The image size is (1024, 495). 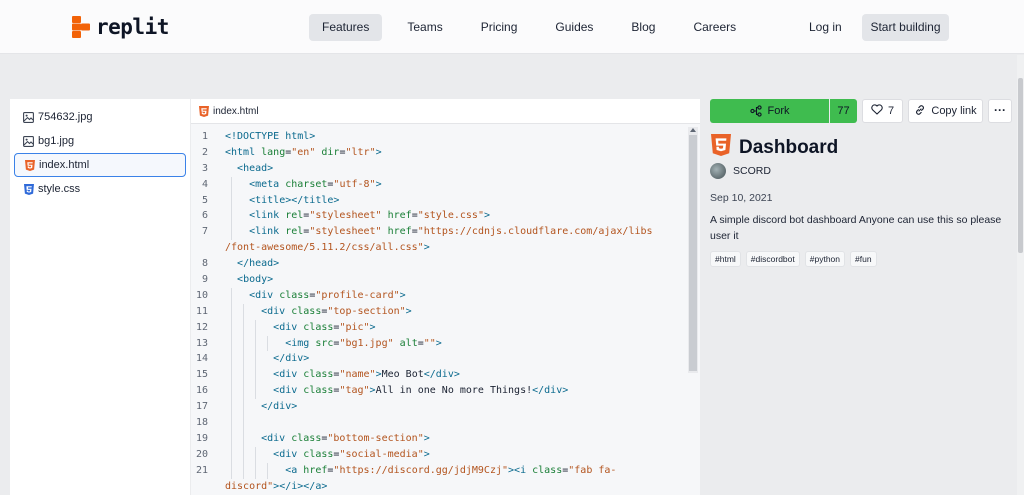 What do you see at coordinates (64, 165) in the screenshot?
I see `file-name: index.html` at bounding box center [64, 165].